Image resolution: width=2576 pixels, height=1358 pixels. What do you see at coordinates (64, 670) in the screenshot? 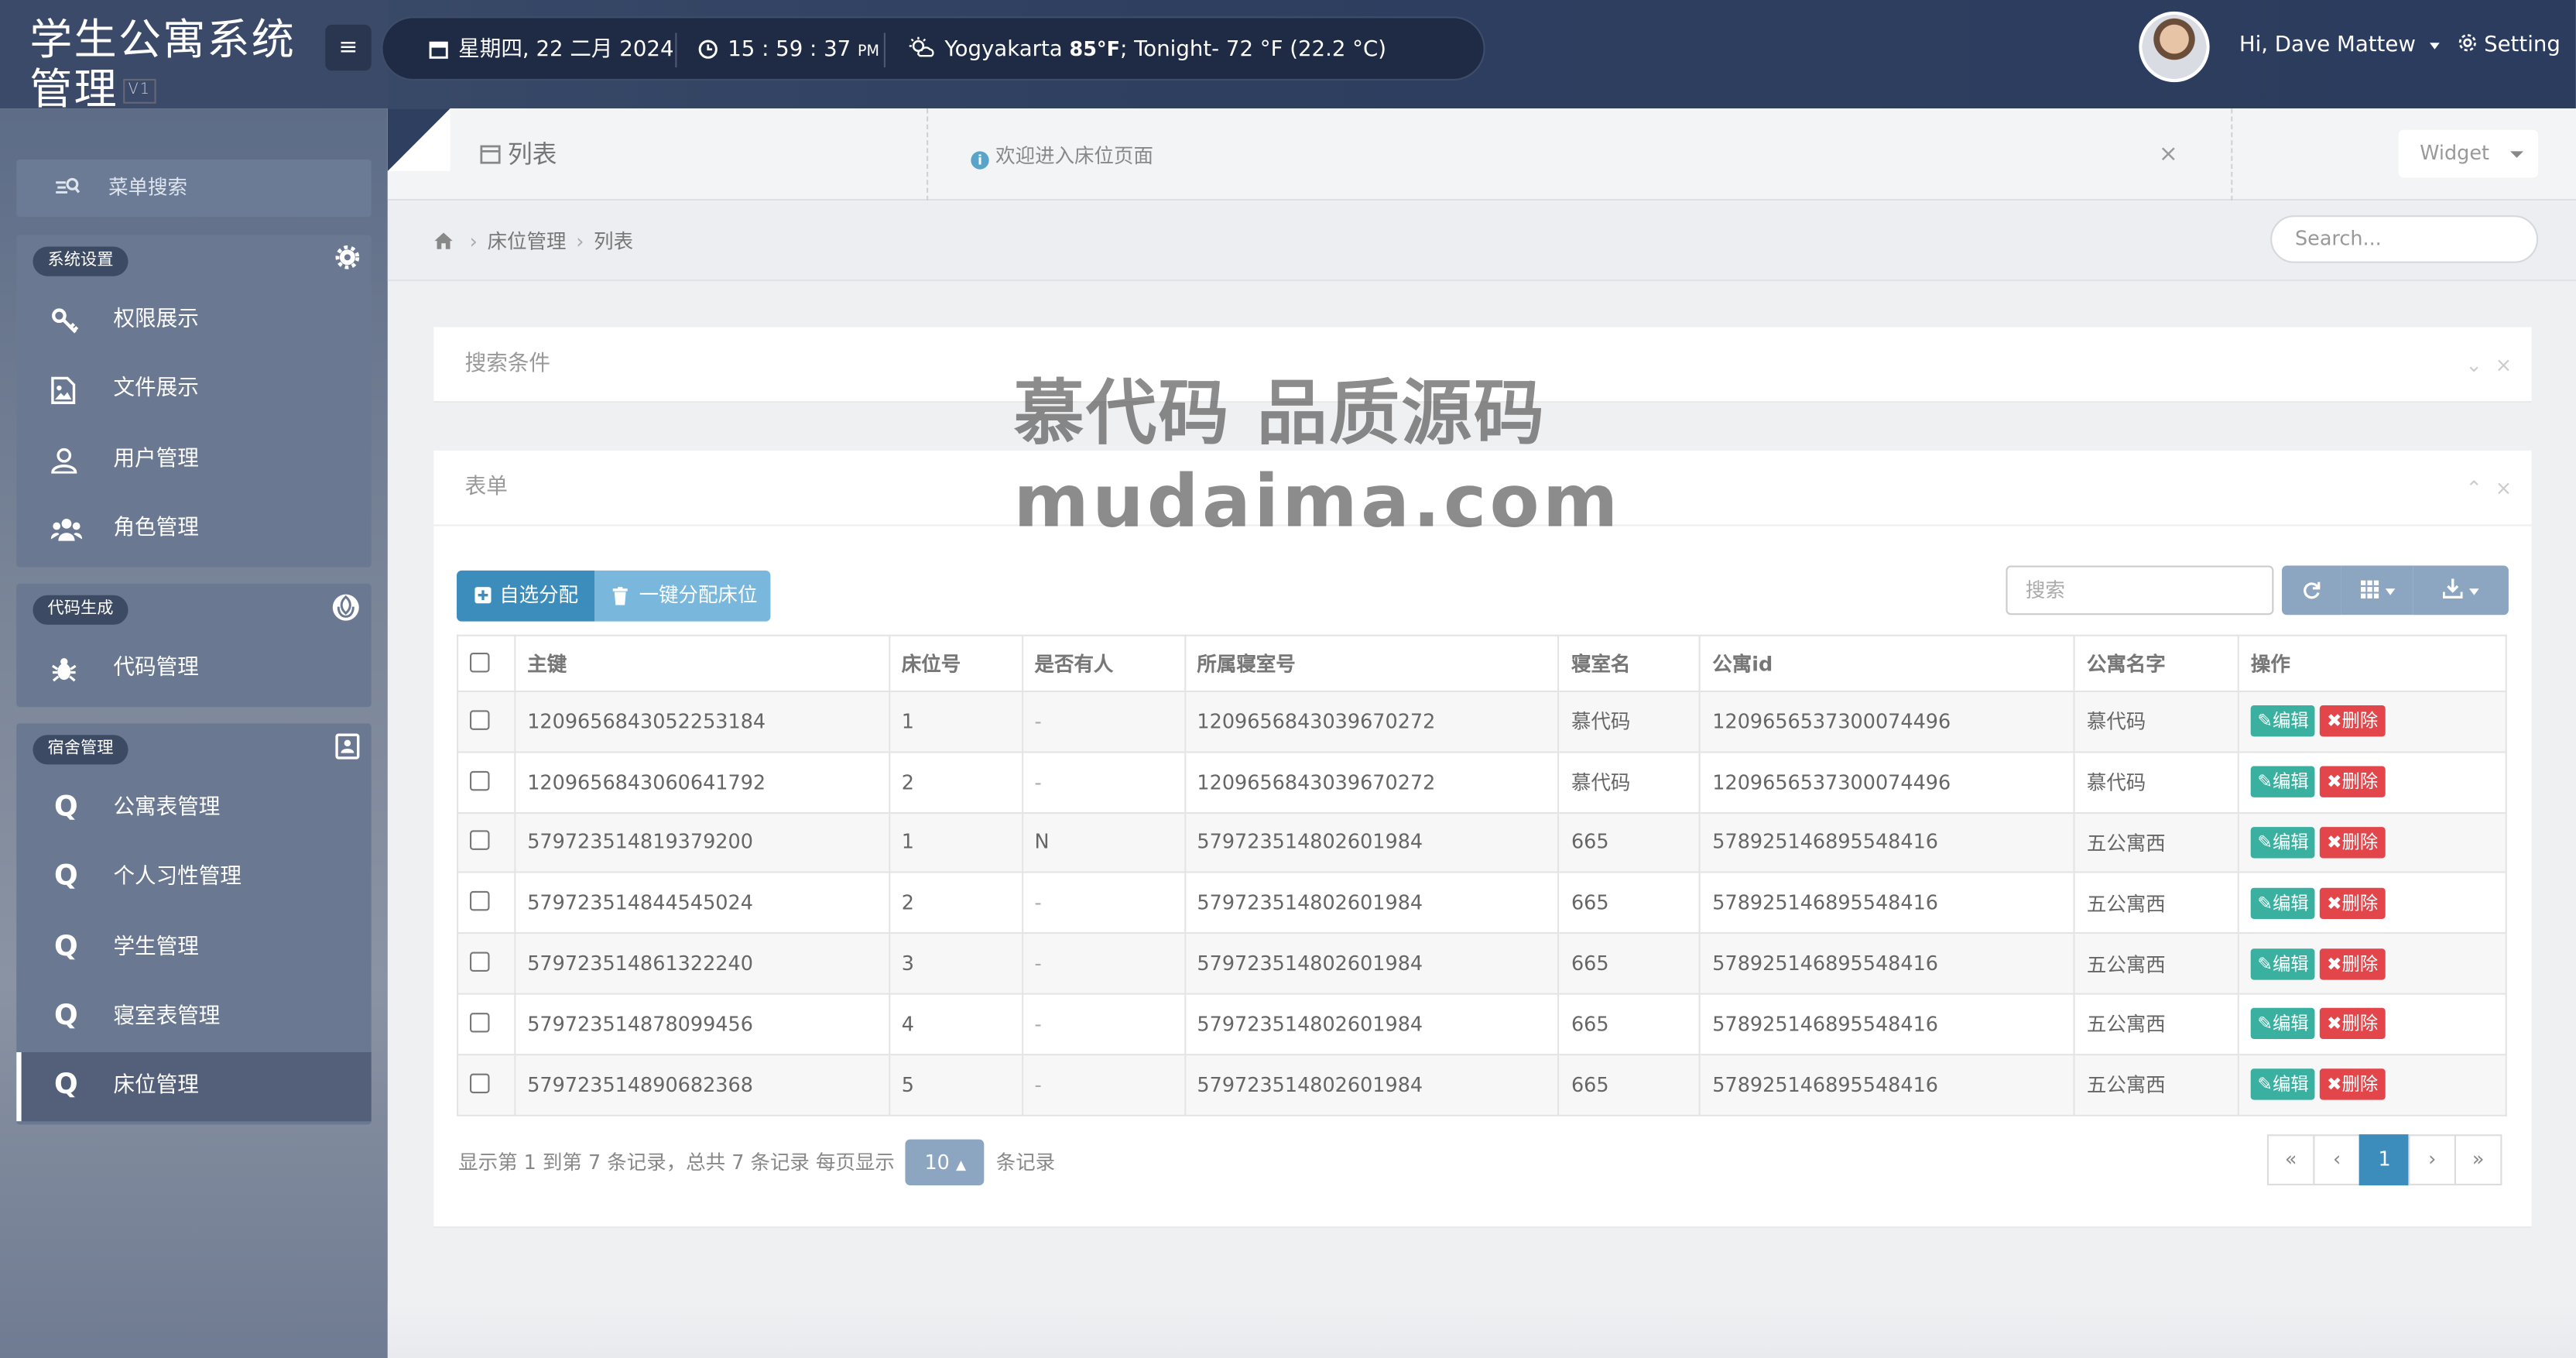
I see `bug-icon` at bounding box center [64, 670].